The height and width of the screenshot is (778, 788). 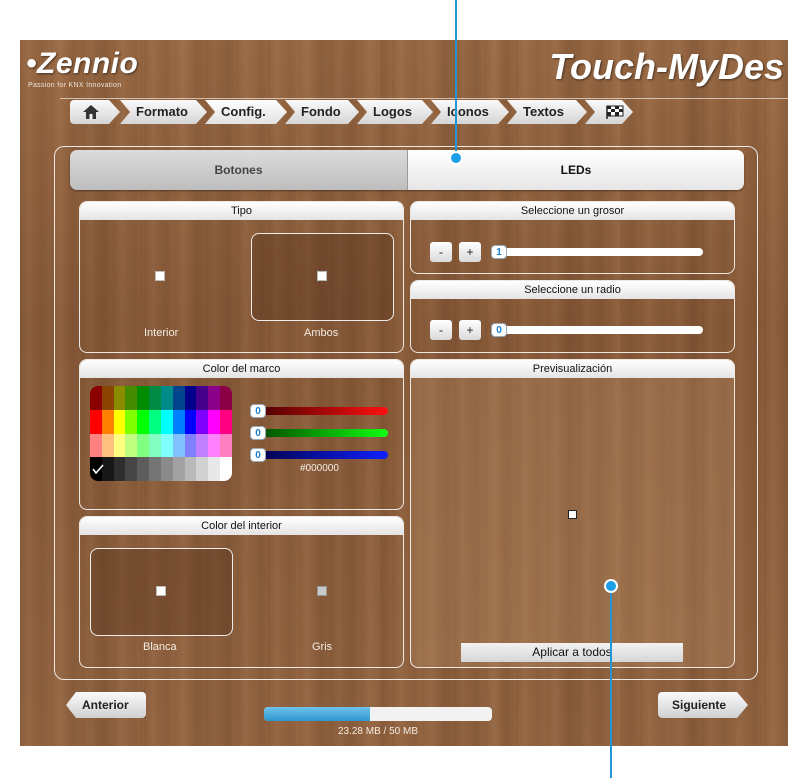 I want to click on blue-slider-handle: 0, so click(x=258, y=455).